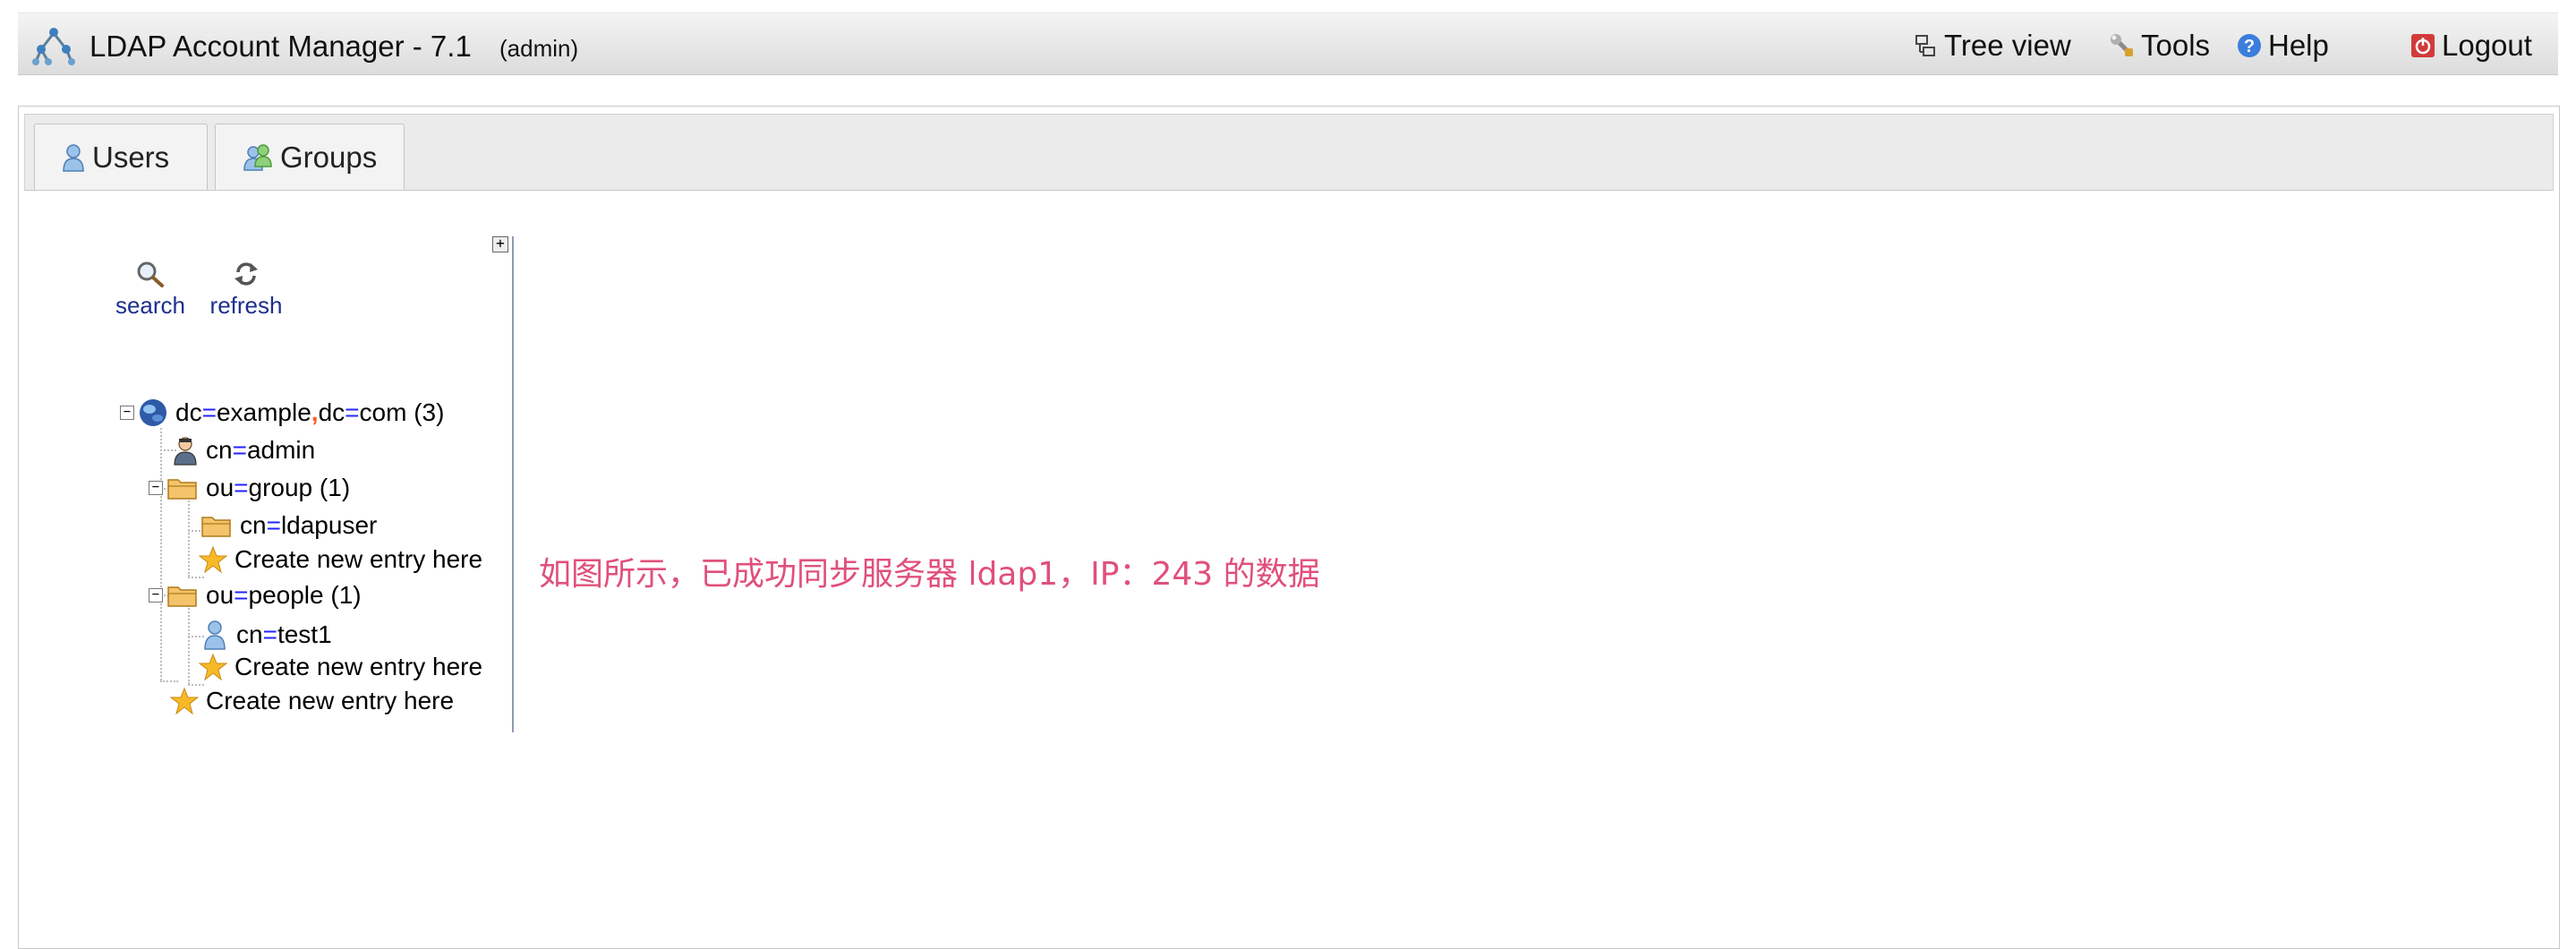  Describe the element at coordinates (185, 451) in the screenshot. I see `admin-user-icon` at that location.